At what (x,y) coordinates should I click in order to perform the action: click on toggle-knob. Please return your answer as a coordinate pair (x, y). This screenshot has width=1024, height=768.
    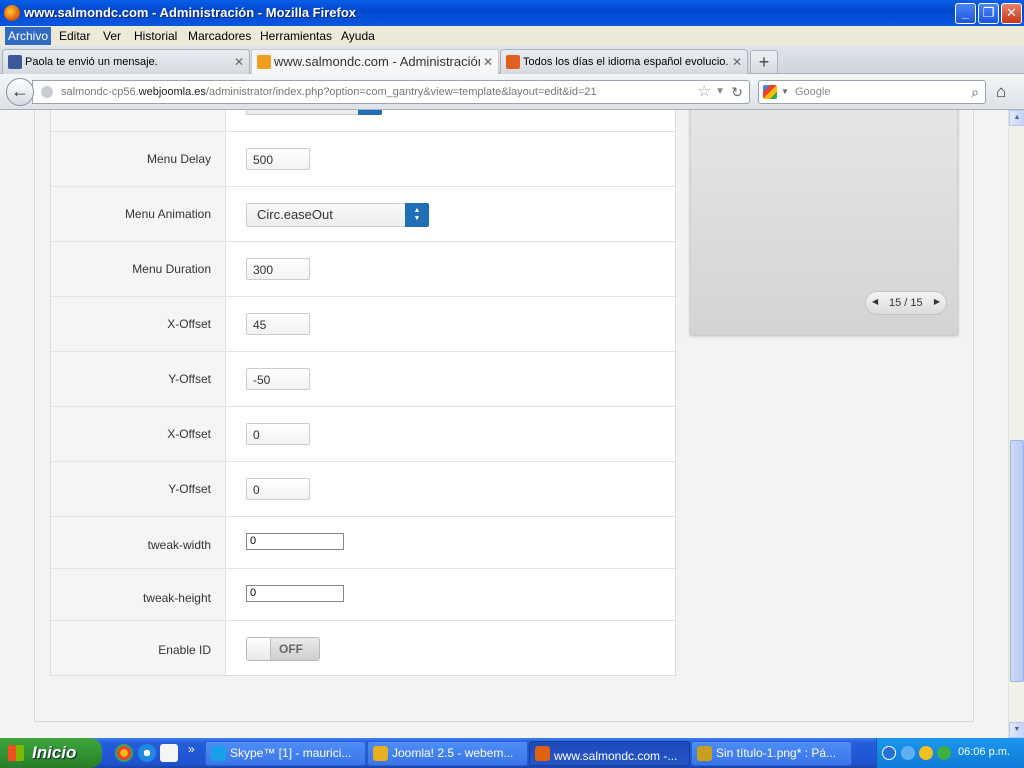
    Looking at the image, I should click on (259, 649).